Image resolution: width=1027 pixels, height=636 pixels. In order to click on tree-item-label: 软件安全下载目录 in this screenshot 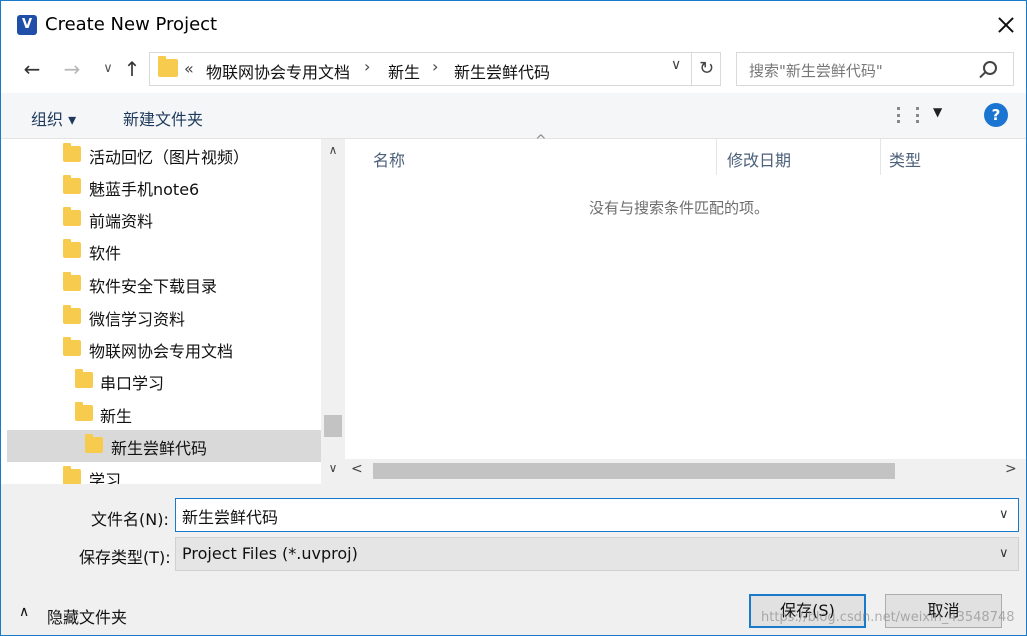, I will do `click(153, 286)`.